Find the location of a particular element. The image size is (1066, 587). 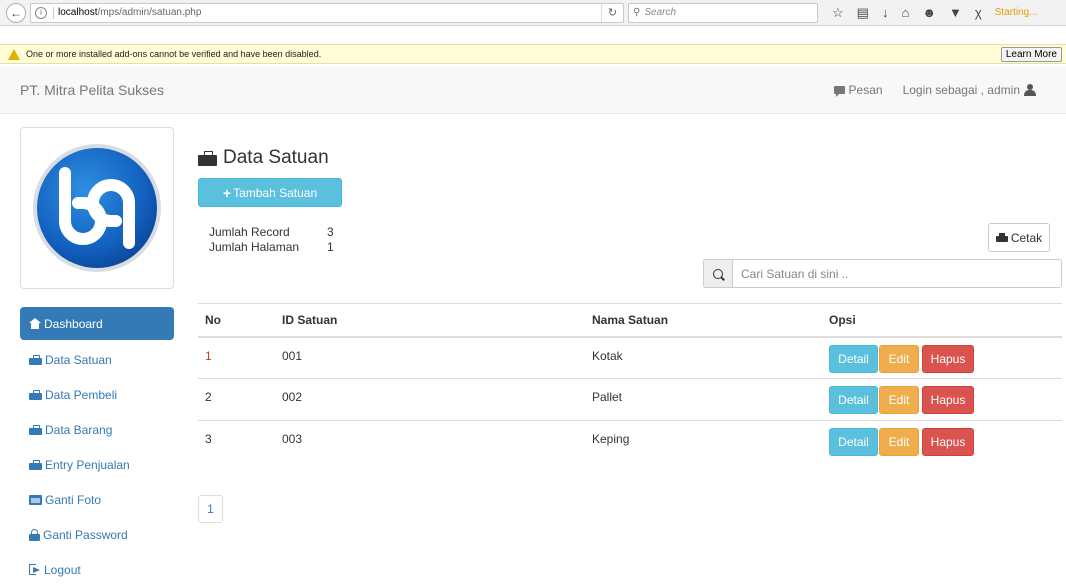

print-icon is located at coordinates (1001, 237).